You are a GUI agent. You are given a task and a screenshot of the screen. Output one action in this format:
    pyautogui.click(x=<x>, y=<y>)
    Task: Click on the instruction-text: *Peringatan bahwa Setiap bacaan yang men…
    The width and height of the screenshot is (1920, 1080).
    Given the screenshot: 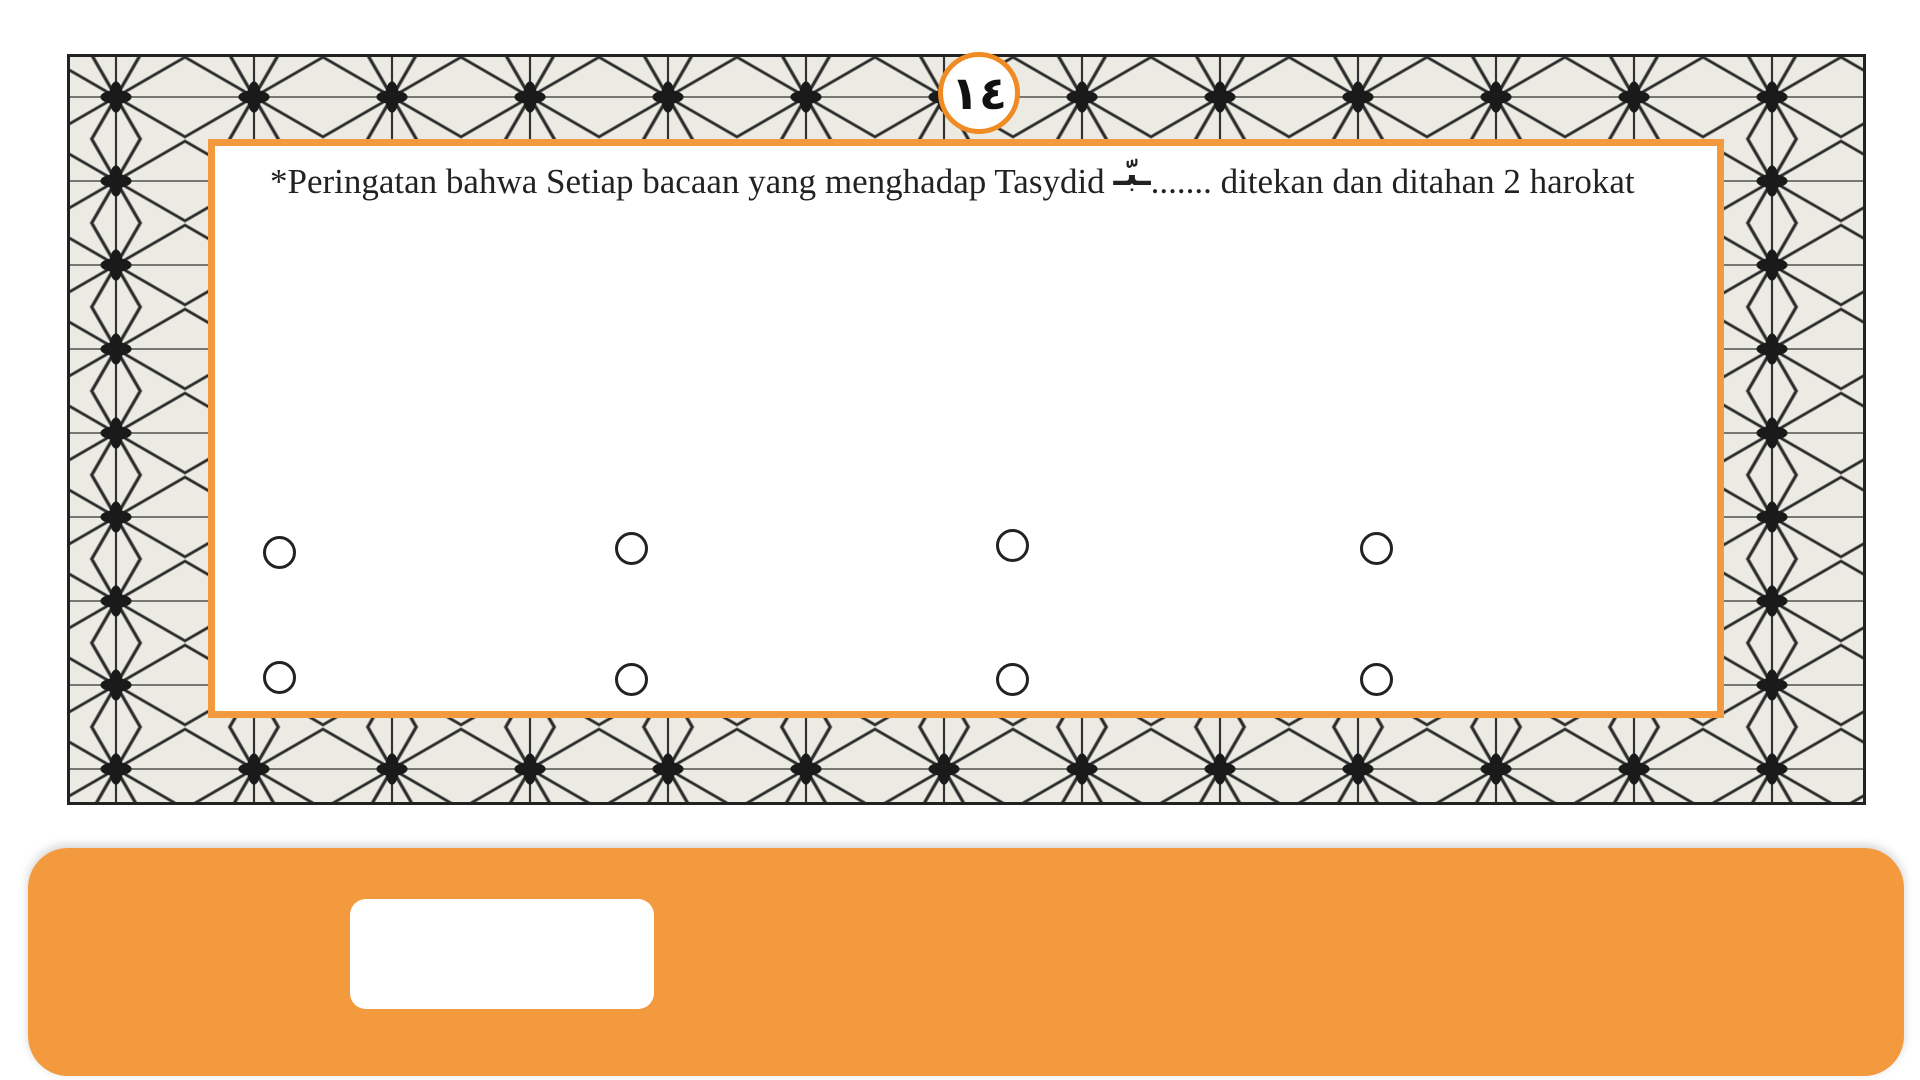 What is the action you would take?
    pyautogui.click(x=980, y=179)
    